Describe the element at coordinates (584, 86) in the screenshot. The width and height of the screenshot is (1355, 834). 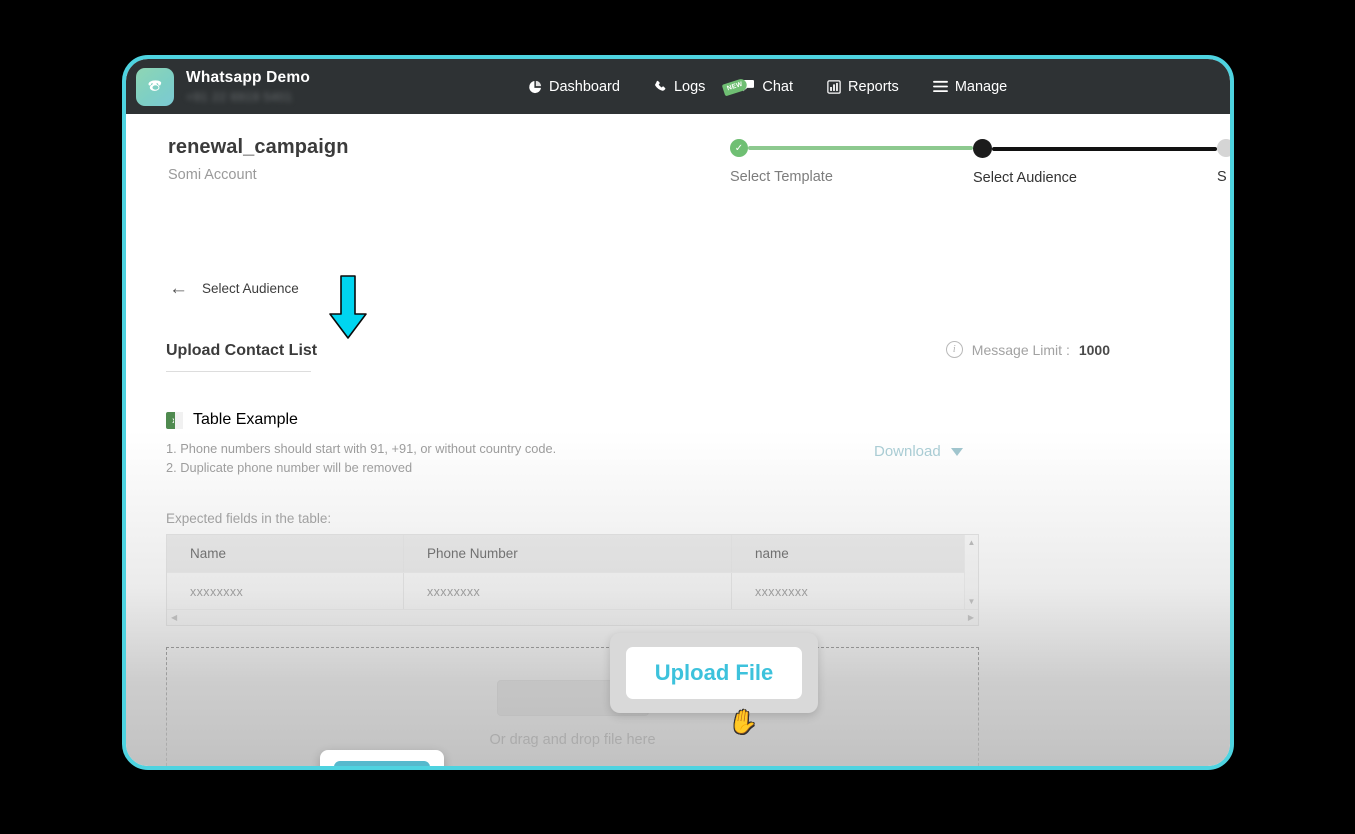
I see `nav-label: Dashboard` at that location.